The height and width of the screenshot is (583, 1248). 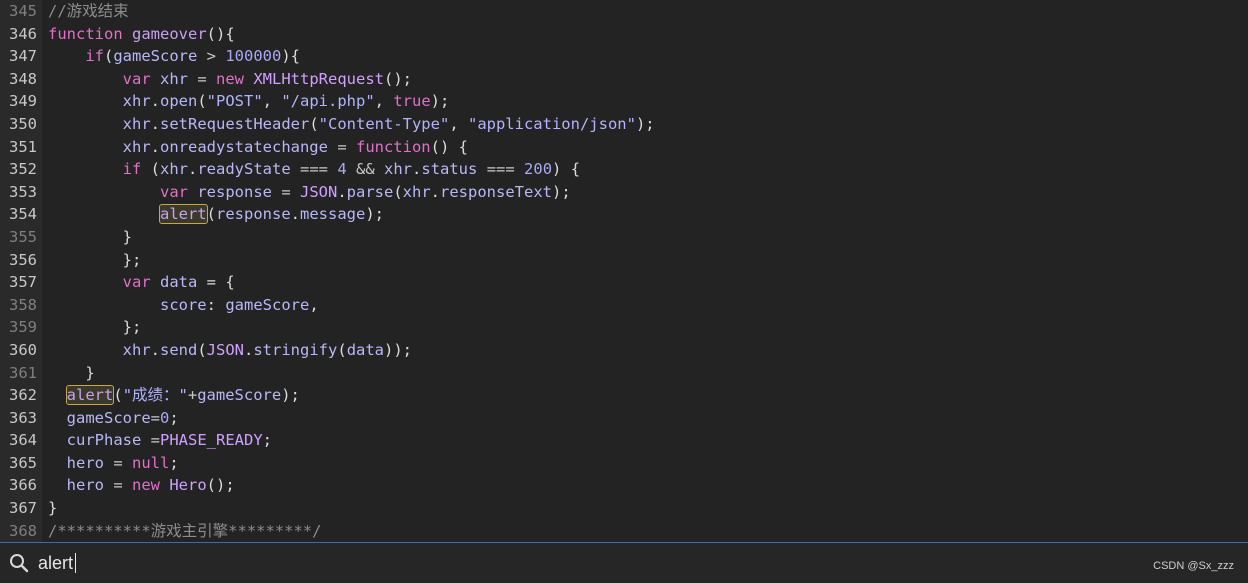 What do you see at coordinates (23, 191) in the screenshot?
I see `line-number: 353` at bounding box center [23, 191].